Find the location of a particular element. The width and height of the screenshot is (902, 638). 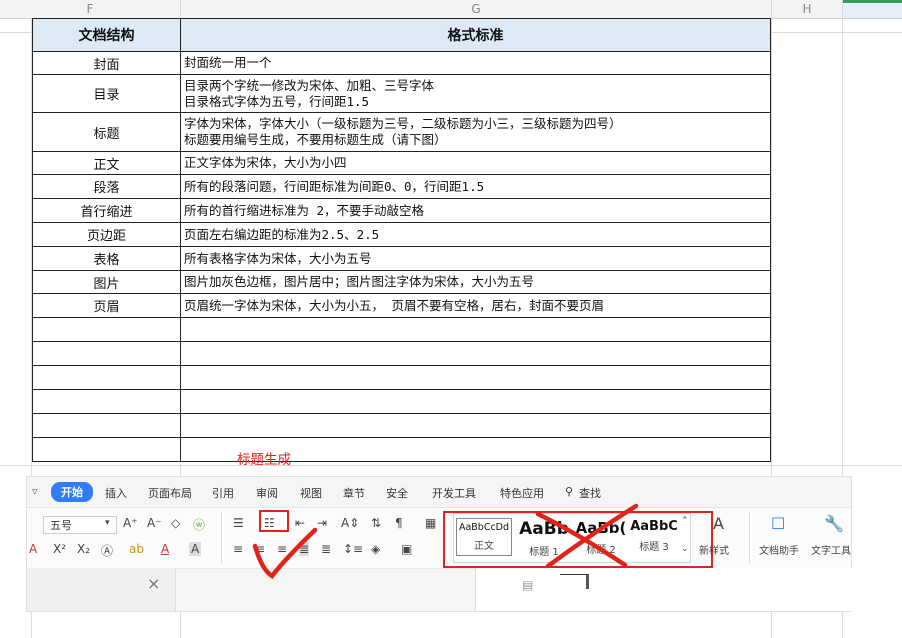

new-style-button: 新样式 is located at coordinates (714, 549).